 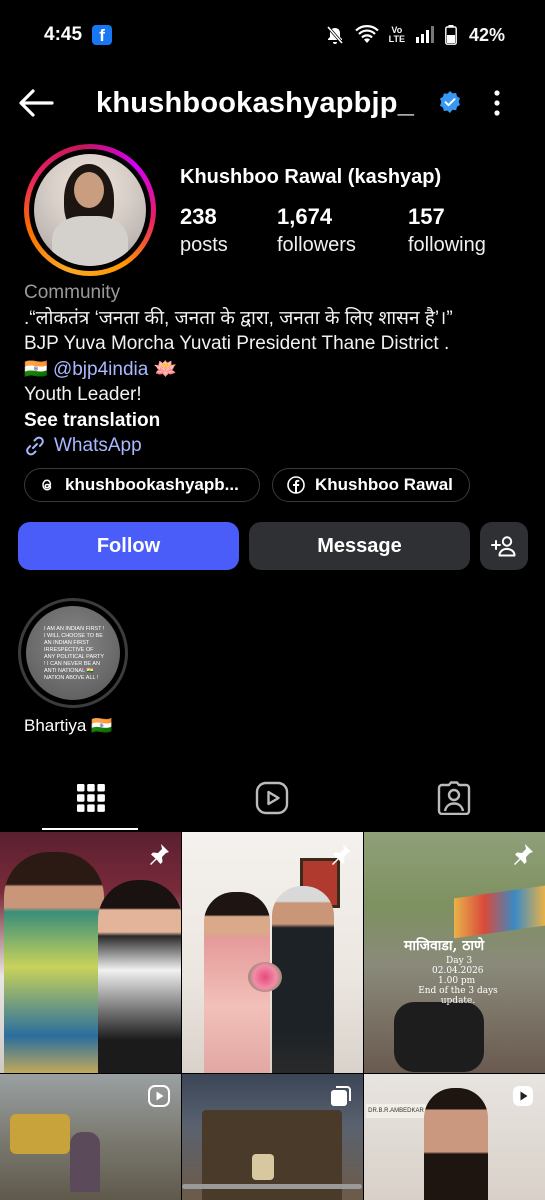 What do you see at coordinates (384, 484) in the screenshot?
I see `facebook-name: Khushboo Rawal` at bounding box center [384, 484].